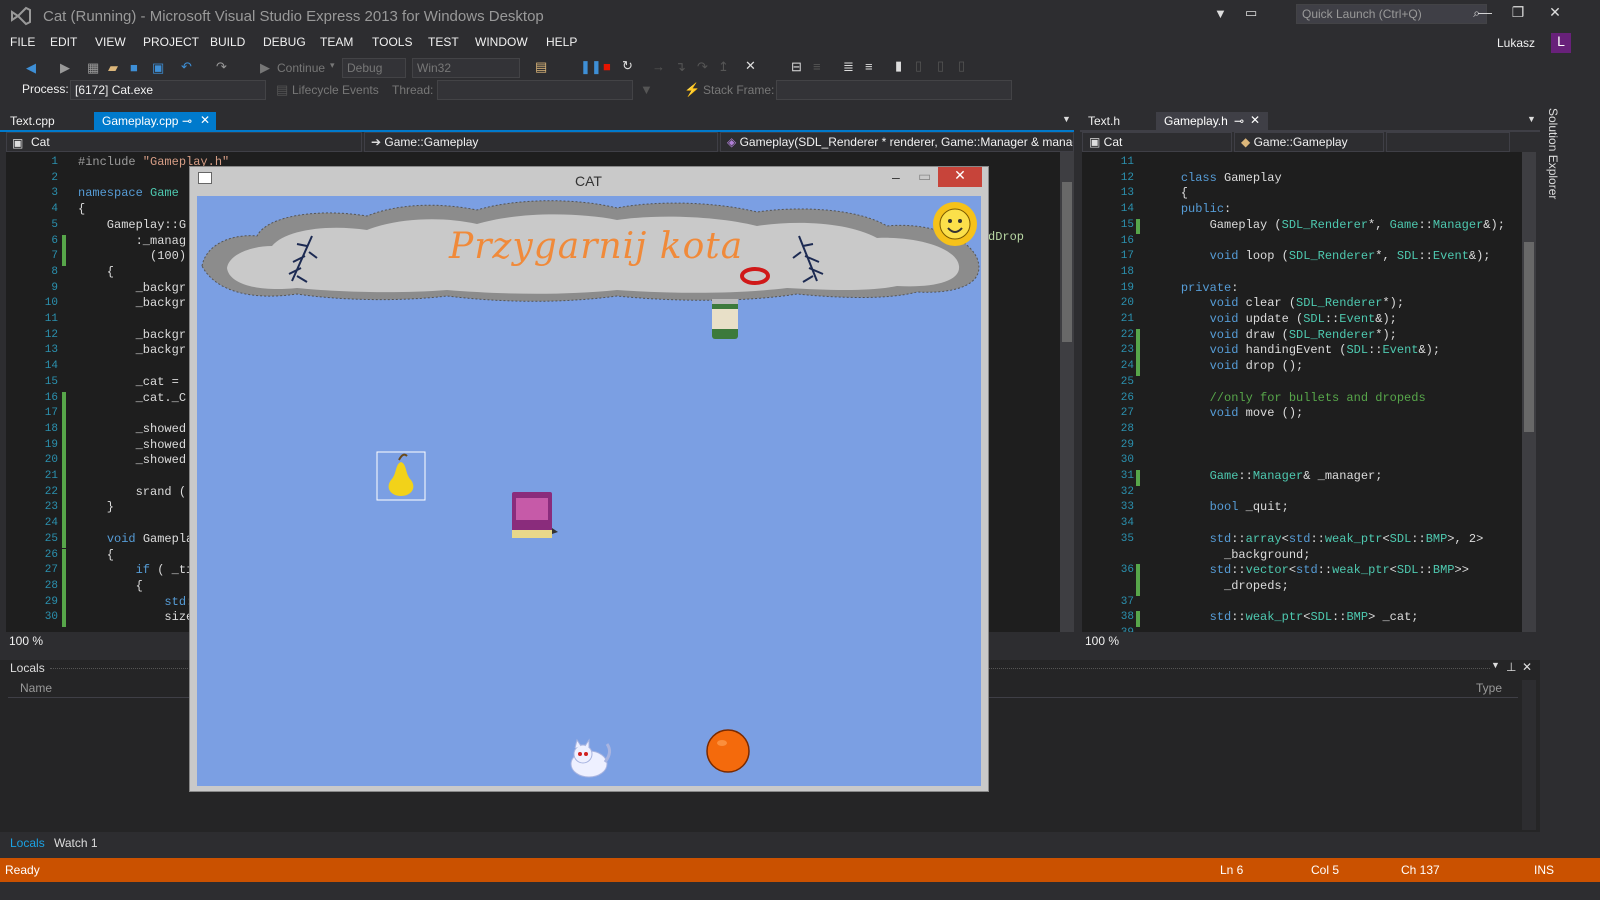  I want to click on game-maximize-button: ▭, so click(924, 176).